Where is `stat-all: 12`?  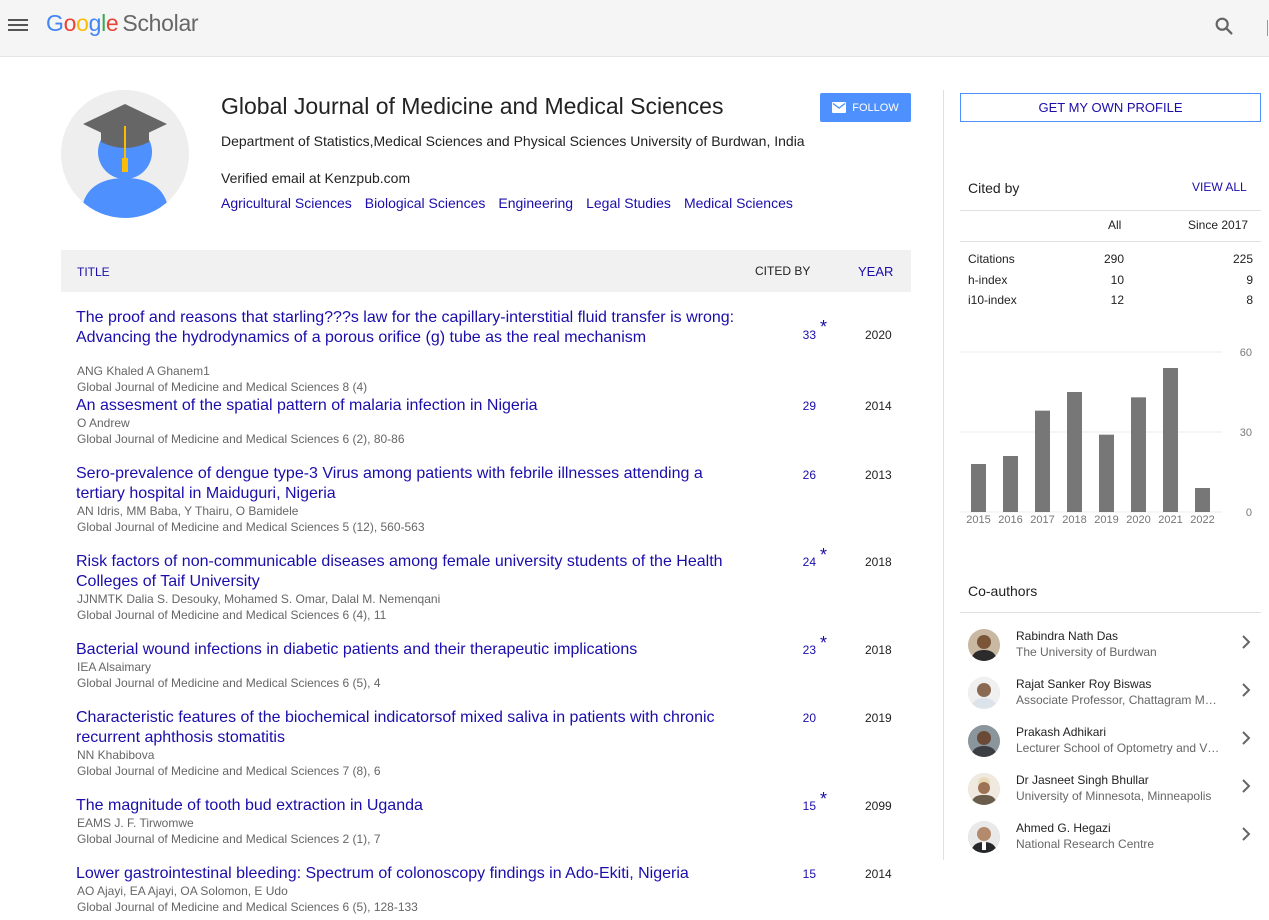 stat-all: 12 is located at coordinates (1117, 300).